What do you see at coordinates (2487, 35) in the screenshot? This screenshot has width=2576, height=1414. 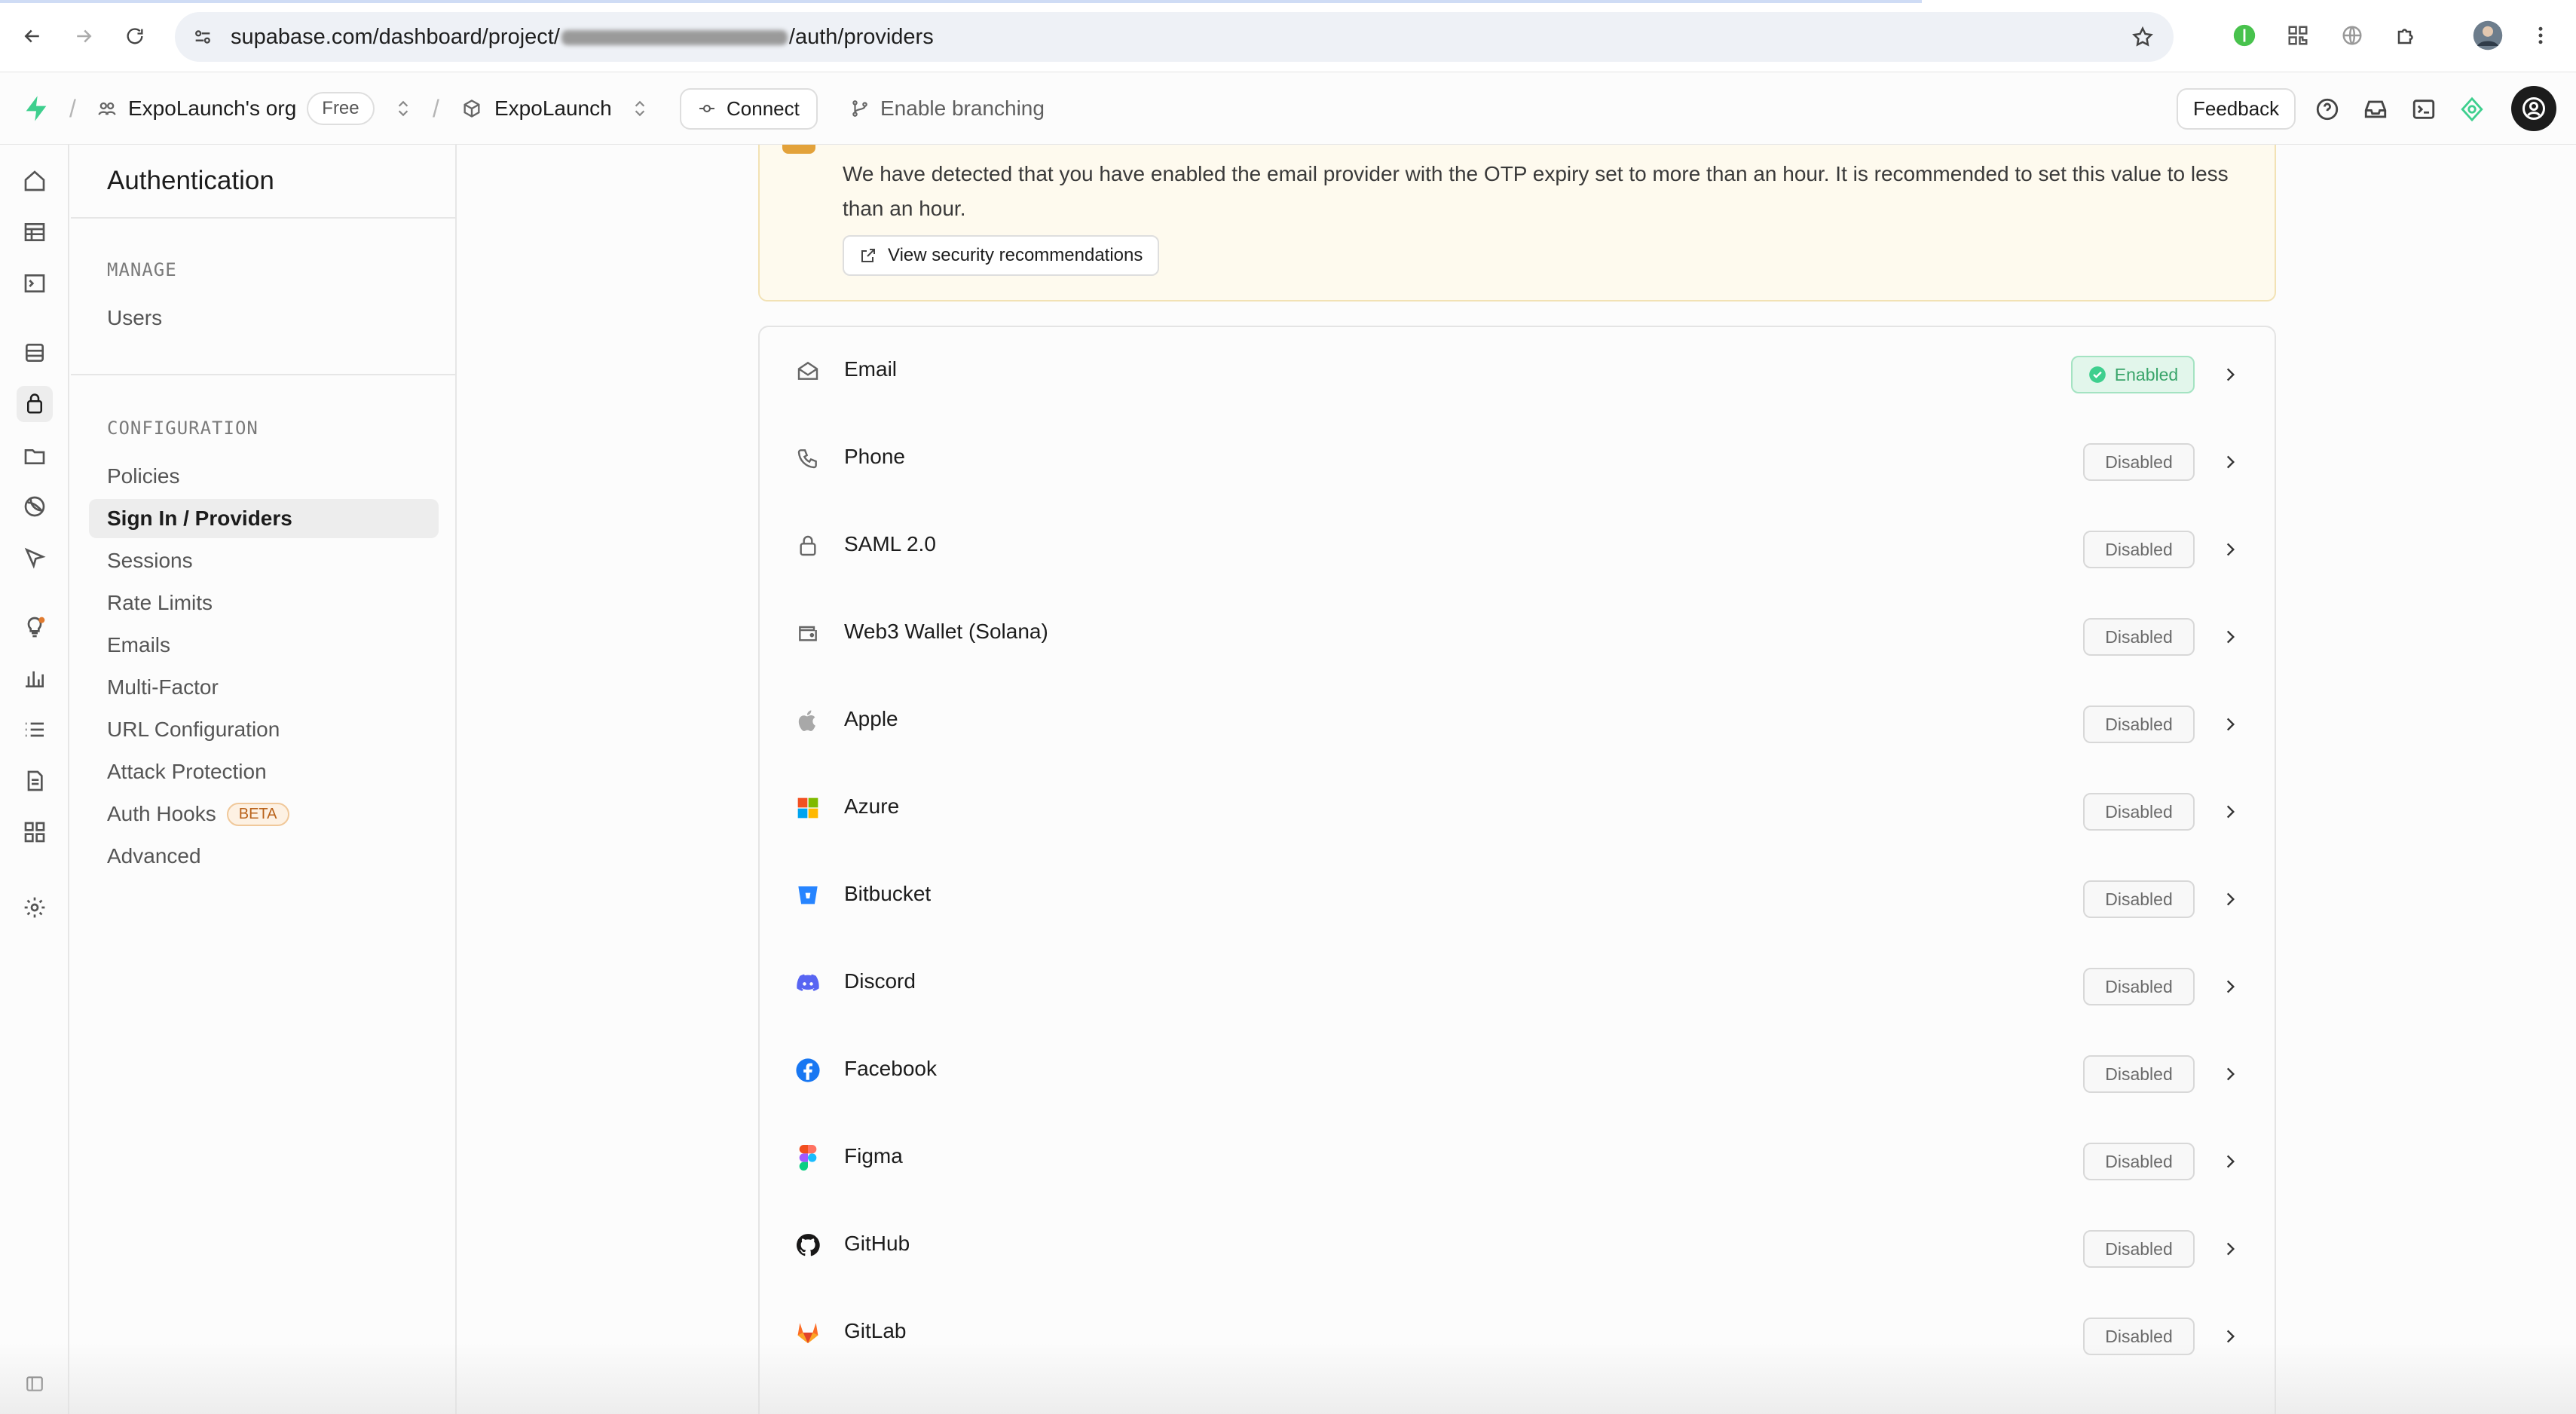 I see `browser-profile-avatar` at bounding box center [2487, 35].